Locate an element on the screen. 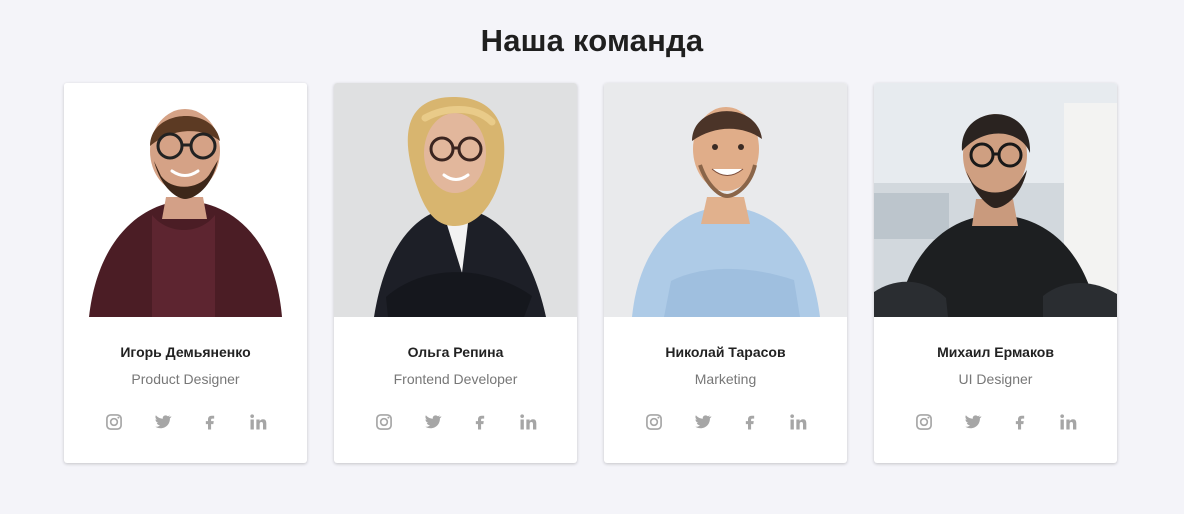  member-info: Ольга Репина Frontend Developer is located at coordinates (455, 390).